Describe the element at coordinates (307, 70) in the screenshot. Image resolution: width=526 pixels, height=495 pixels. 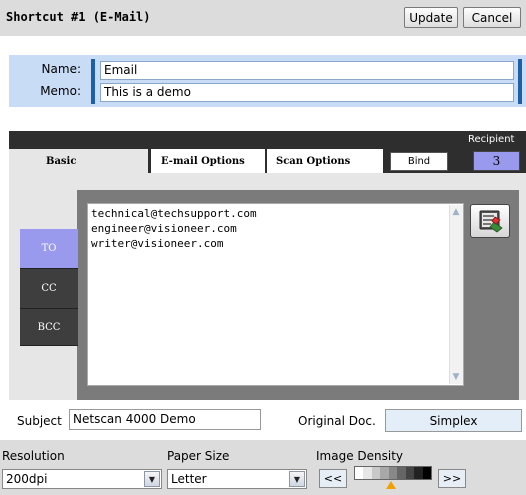
I see `name-field: Email` at that location.